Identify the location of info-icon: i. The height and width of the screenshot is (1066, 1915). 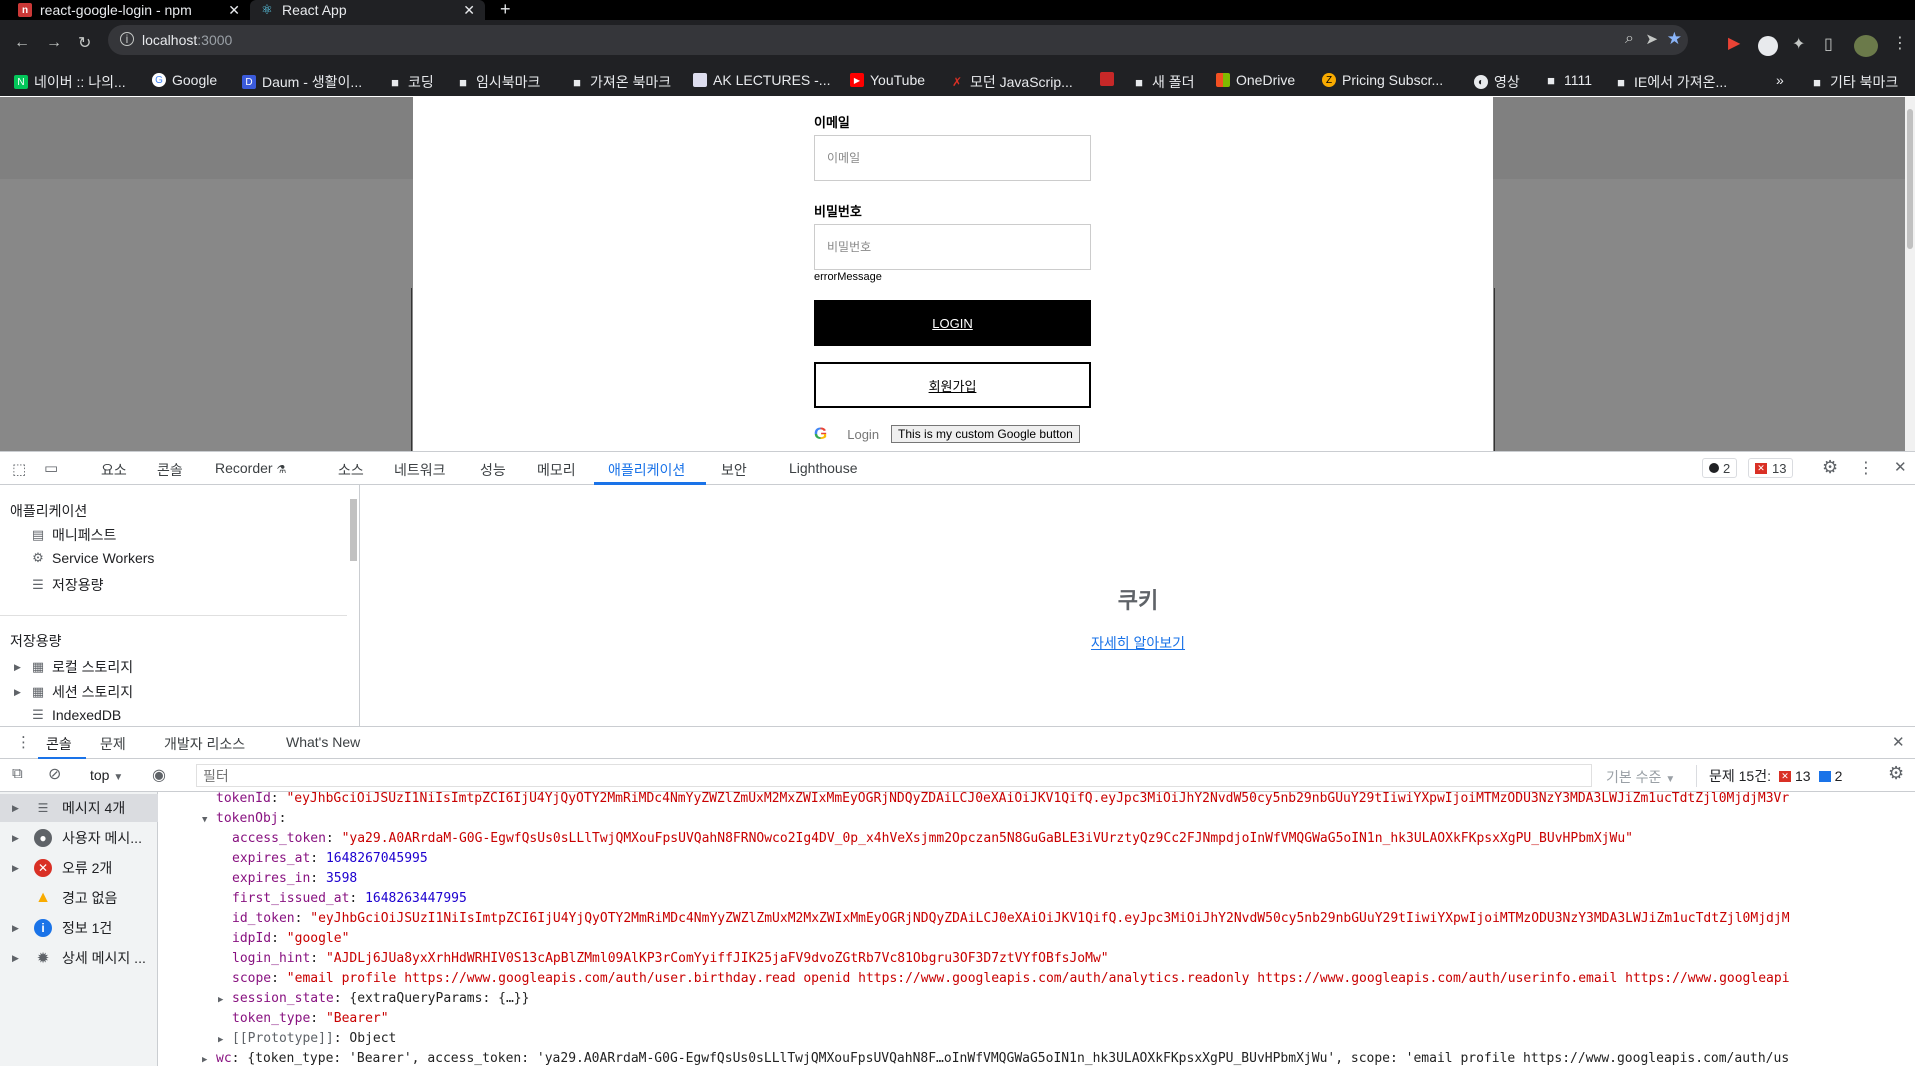
(127, 39).